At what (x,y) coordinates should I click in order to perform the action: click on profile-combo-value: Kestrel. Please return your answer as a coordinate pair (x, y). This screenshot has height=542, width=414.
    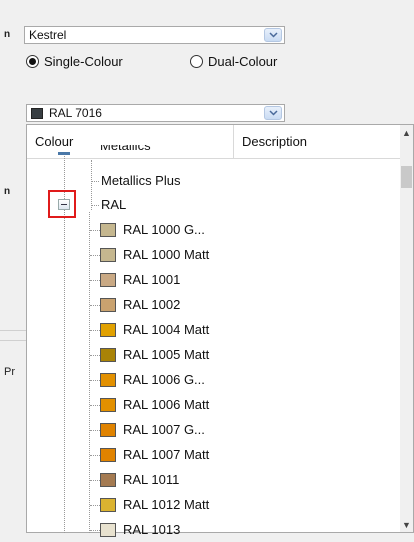
    Looking at the image, I should click on (48, 35).